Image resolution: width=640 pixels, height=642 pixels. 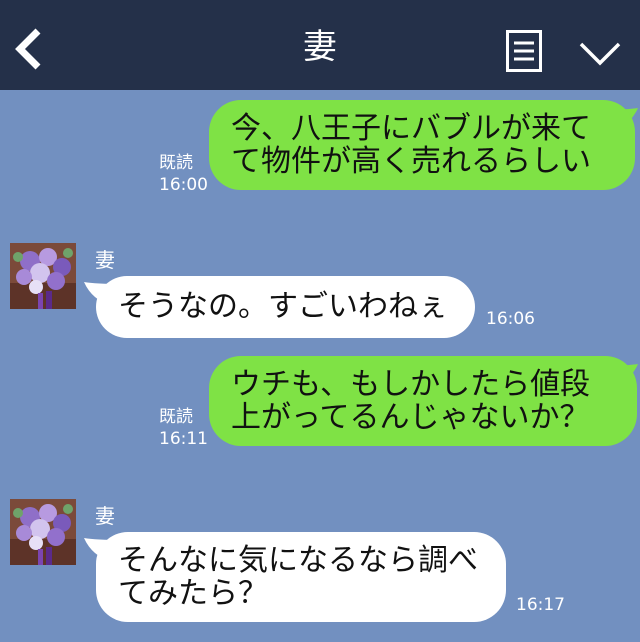 I want to click on dropdown-button, so click(x=600, y=54).